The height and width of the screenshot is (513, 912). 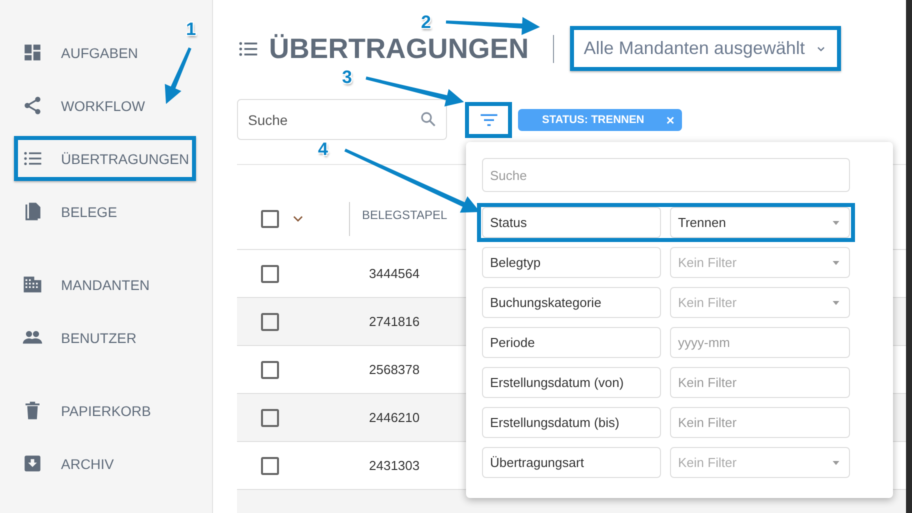 I want to click on sidebar-item: WORKFLOW, so click(x=105, y=105).